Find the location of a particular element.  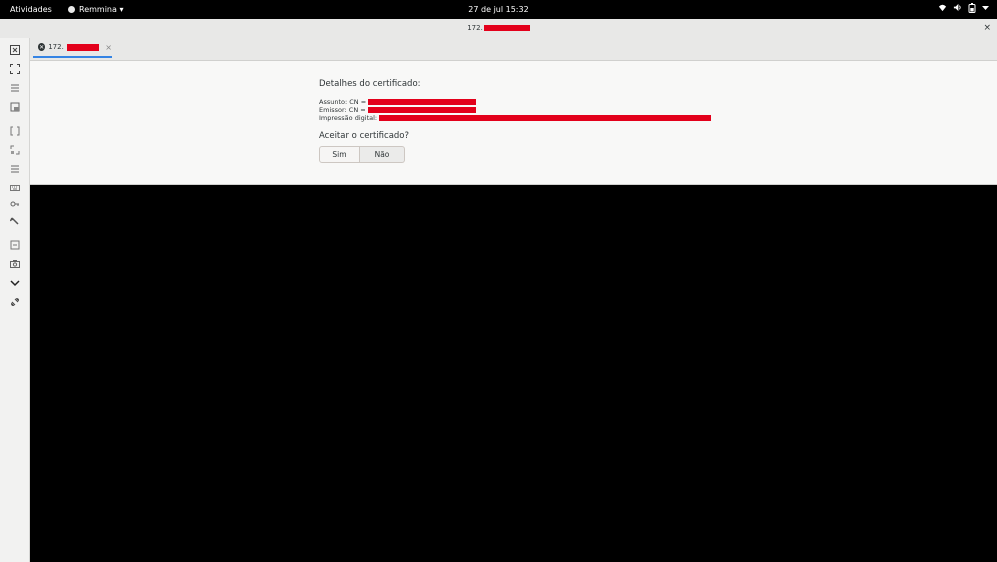

fingerprint-row: Impressão digital: is located at coordinates (515, 118).